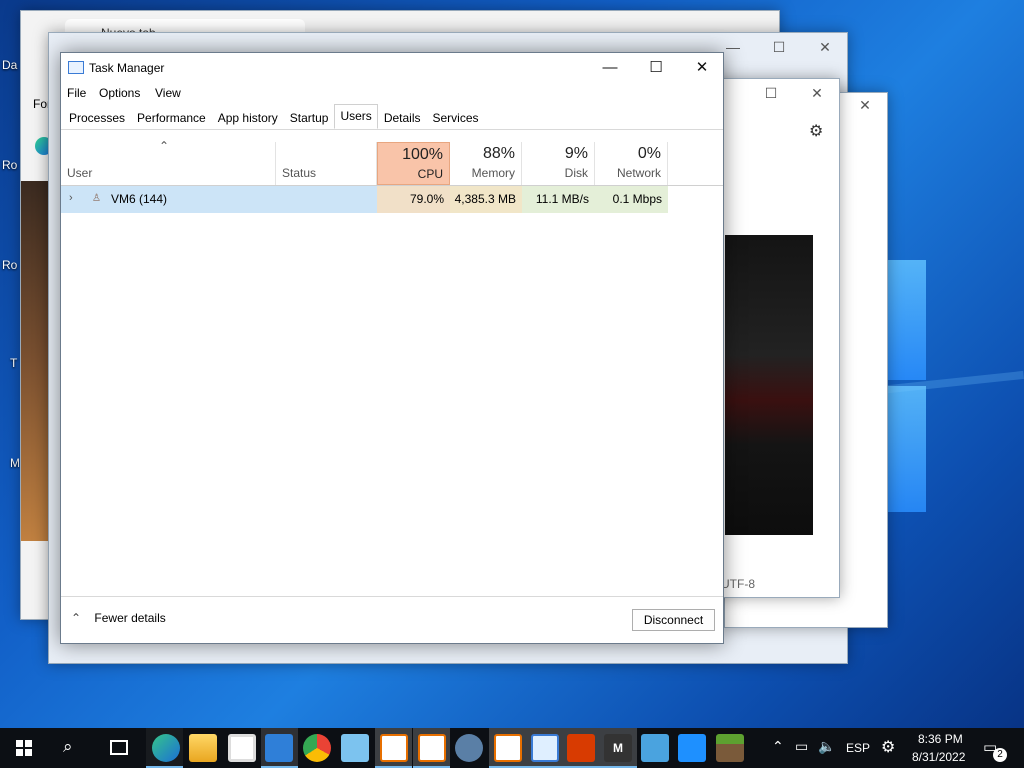 The width and height of the screenshot is (1024, 768). Describe the element at coordinates (656, 69) in the screenshot. I see `maximize-button: ☐` at that location.